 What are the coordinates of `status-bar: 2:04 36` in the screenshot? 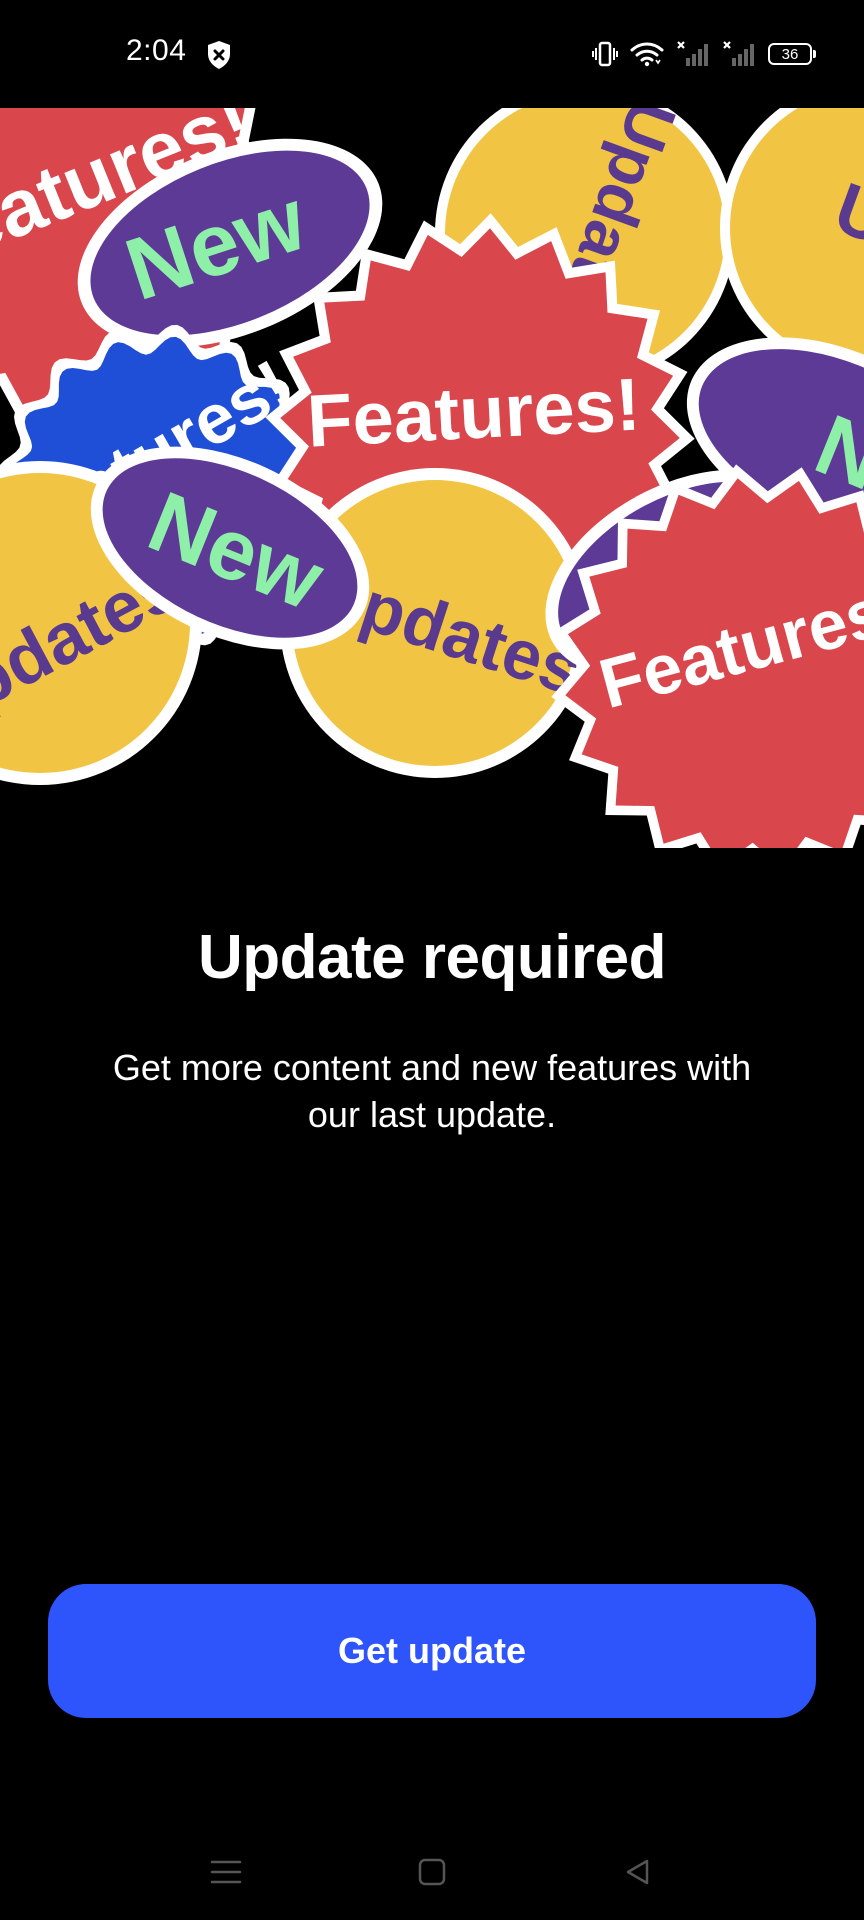 It's located at (432, 54).